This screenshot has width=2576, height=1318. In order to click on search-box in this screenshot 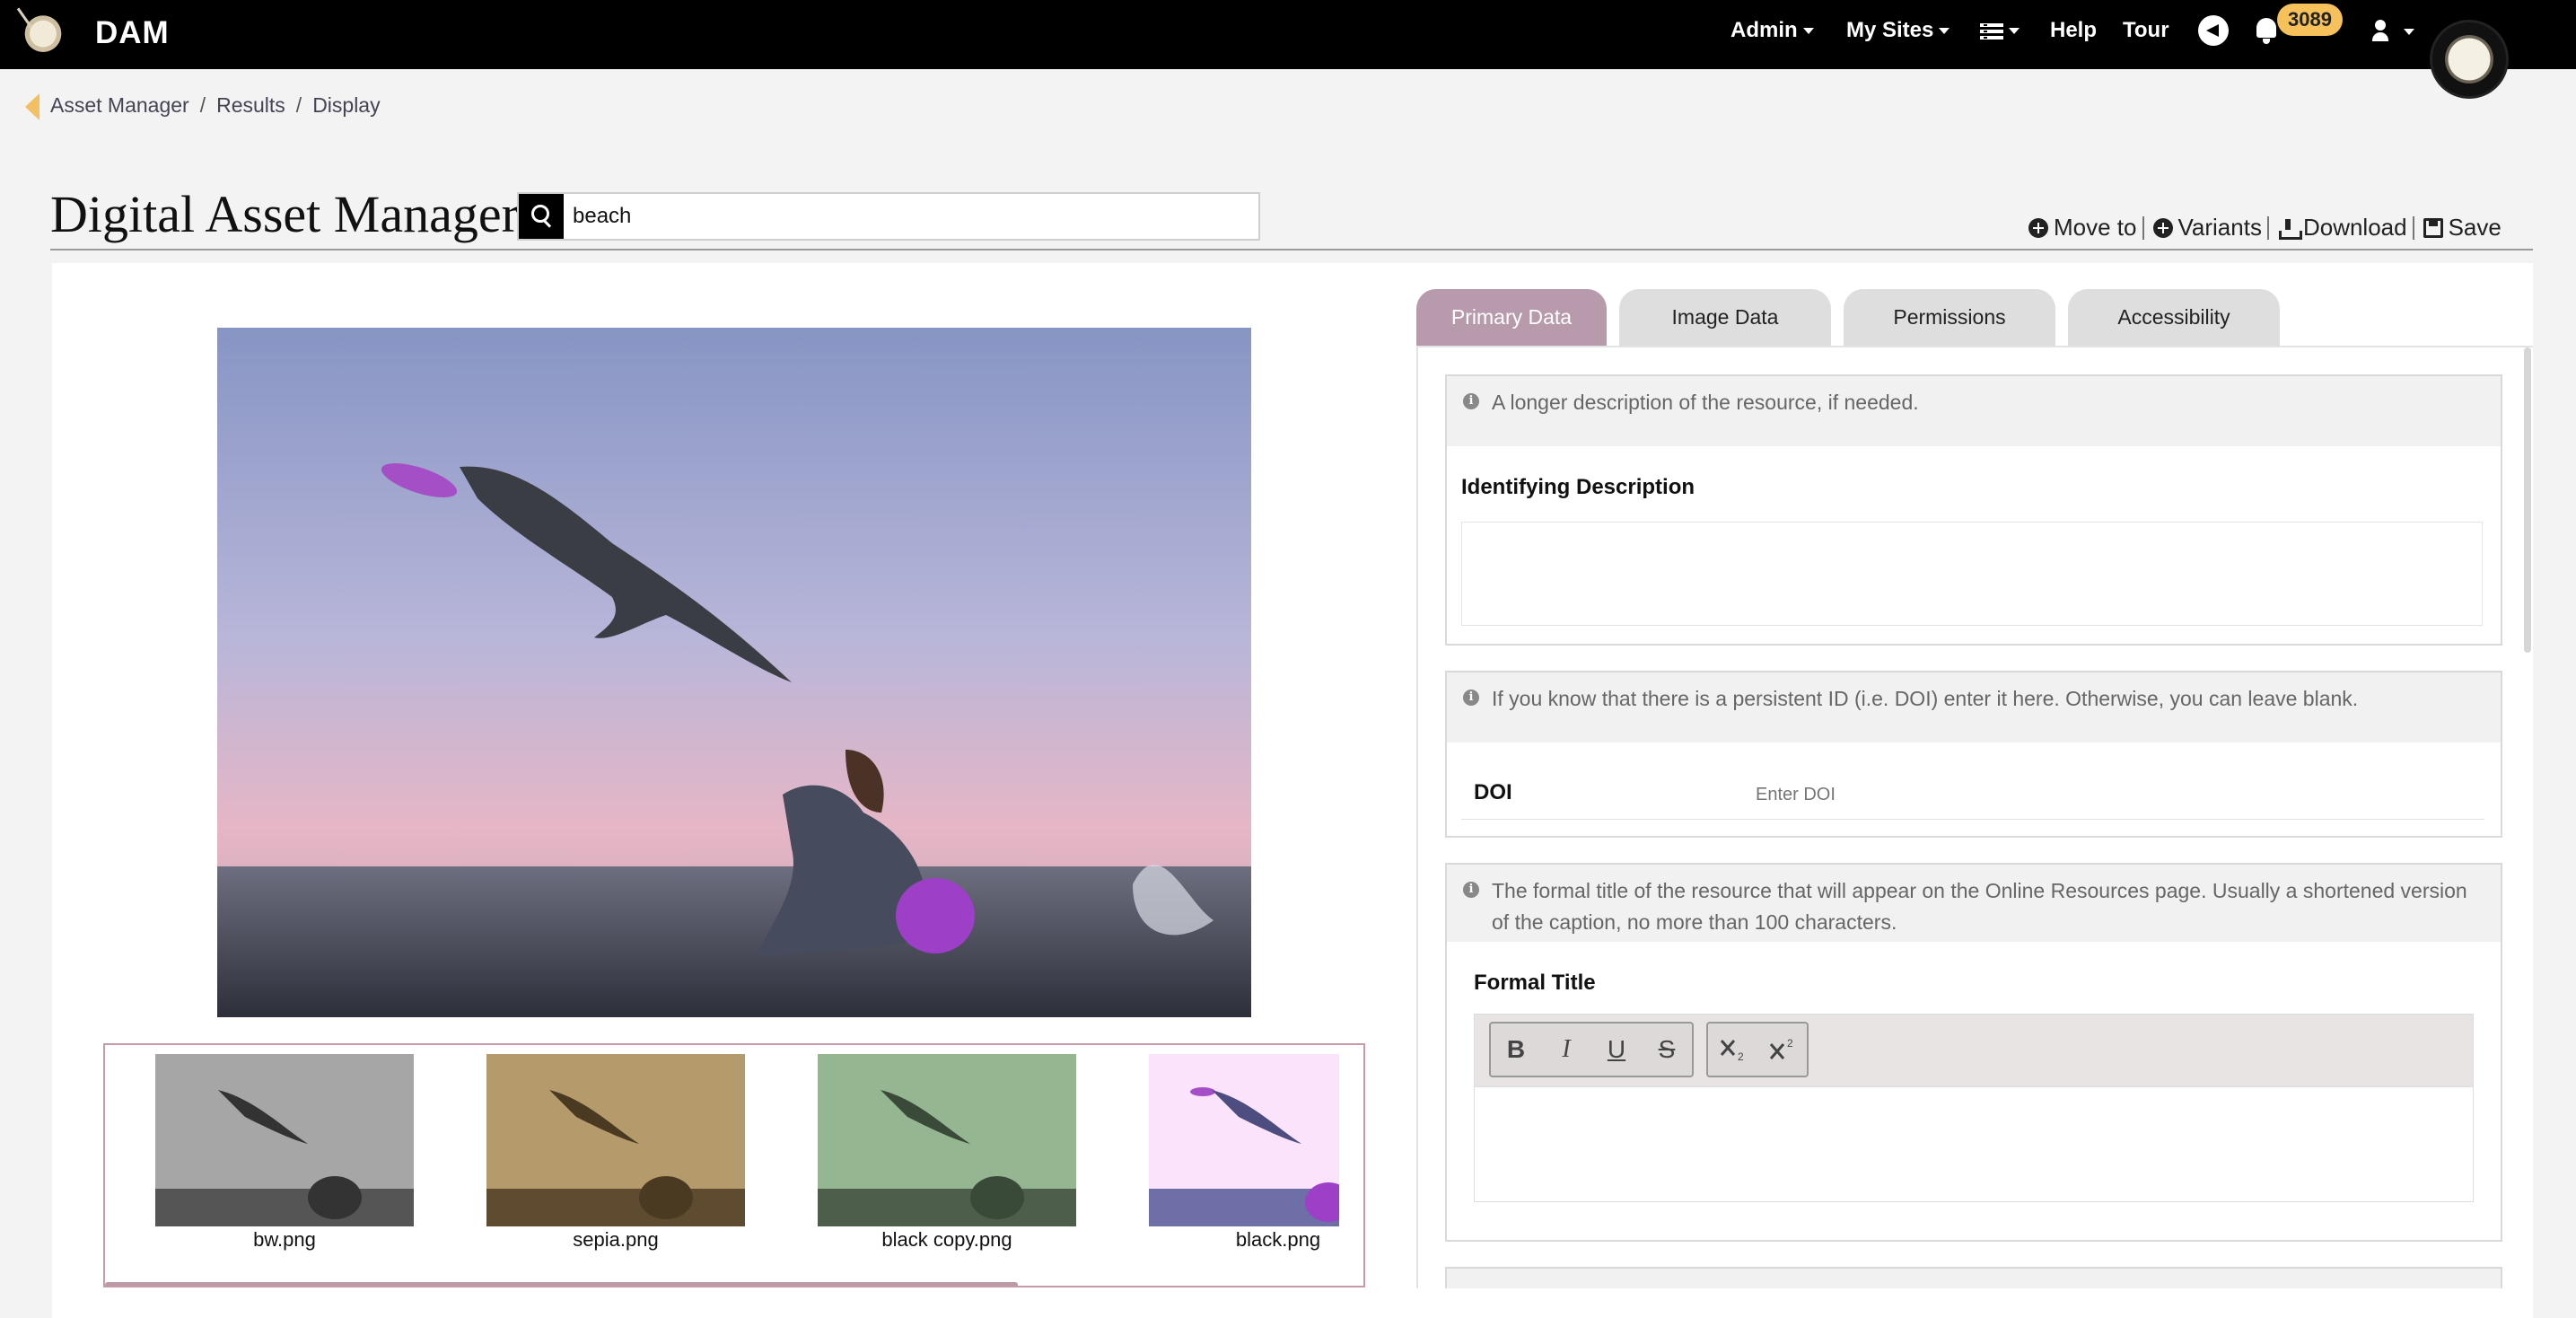, I will do `click(888, 217)`.